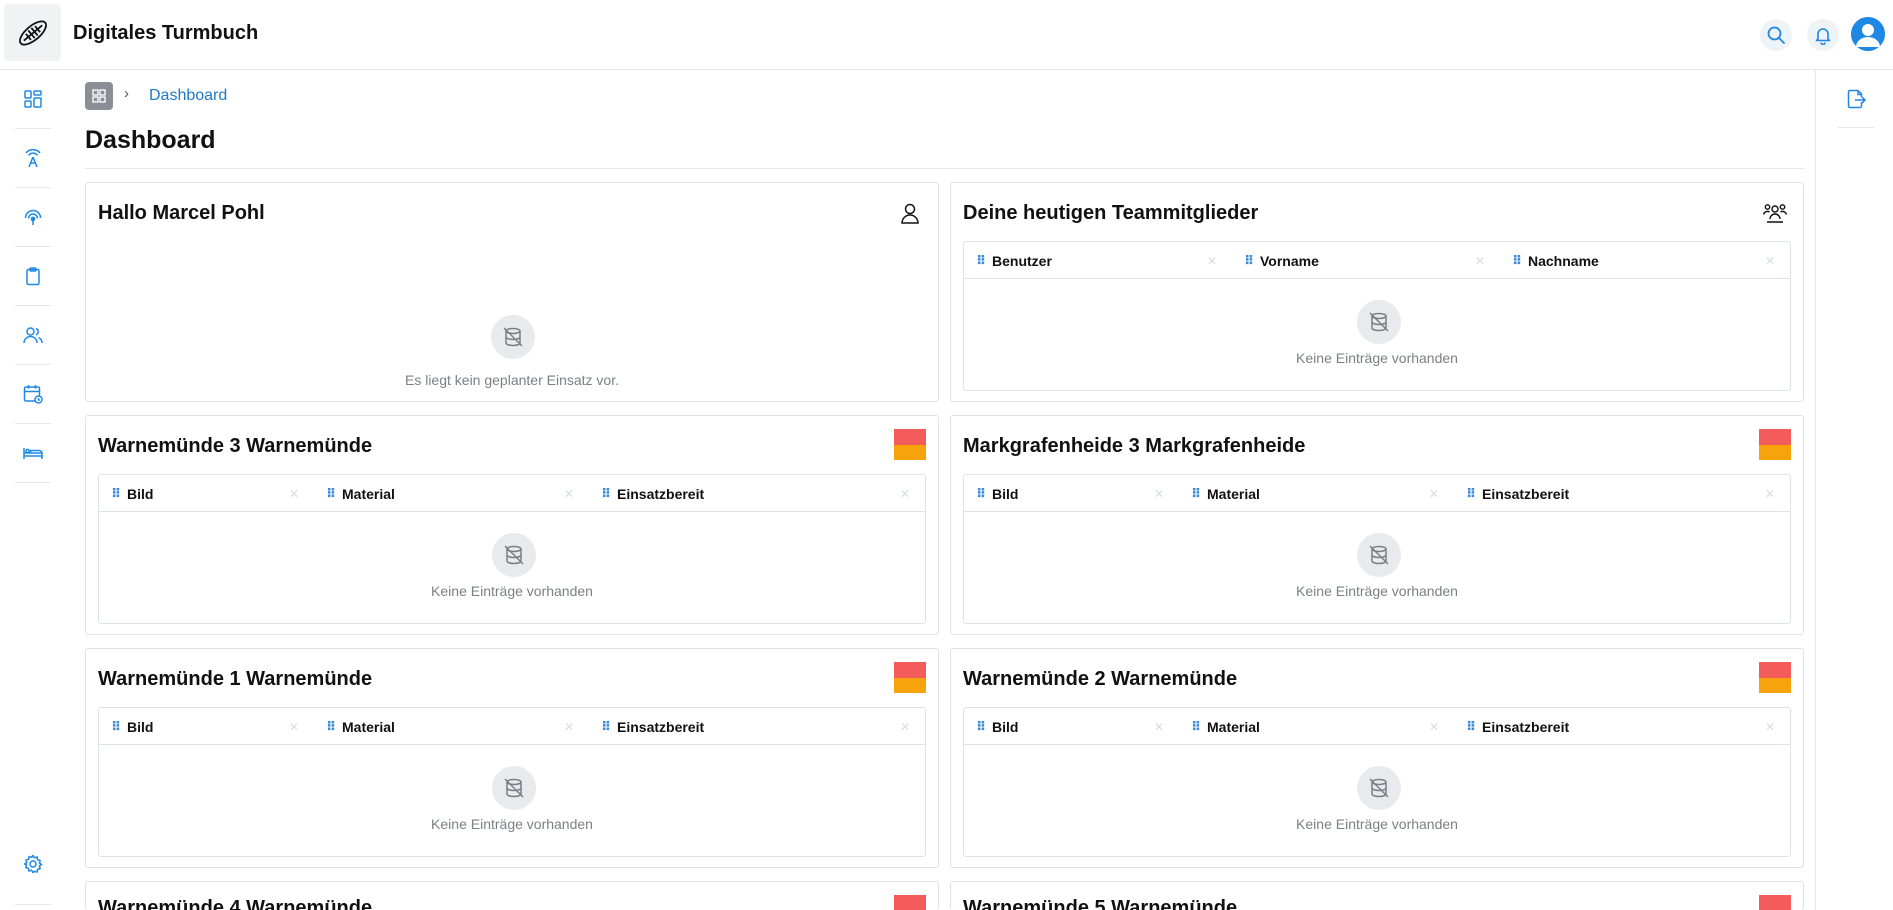 The image size is (1893, 910). Describe the element at coordinates (181, 213) in the screenshot. I see `welcome-title: Hallo Marcel Pohl` at that location.